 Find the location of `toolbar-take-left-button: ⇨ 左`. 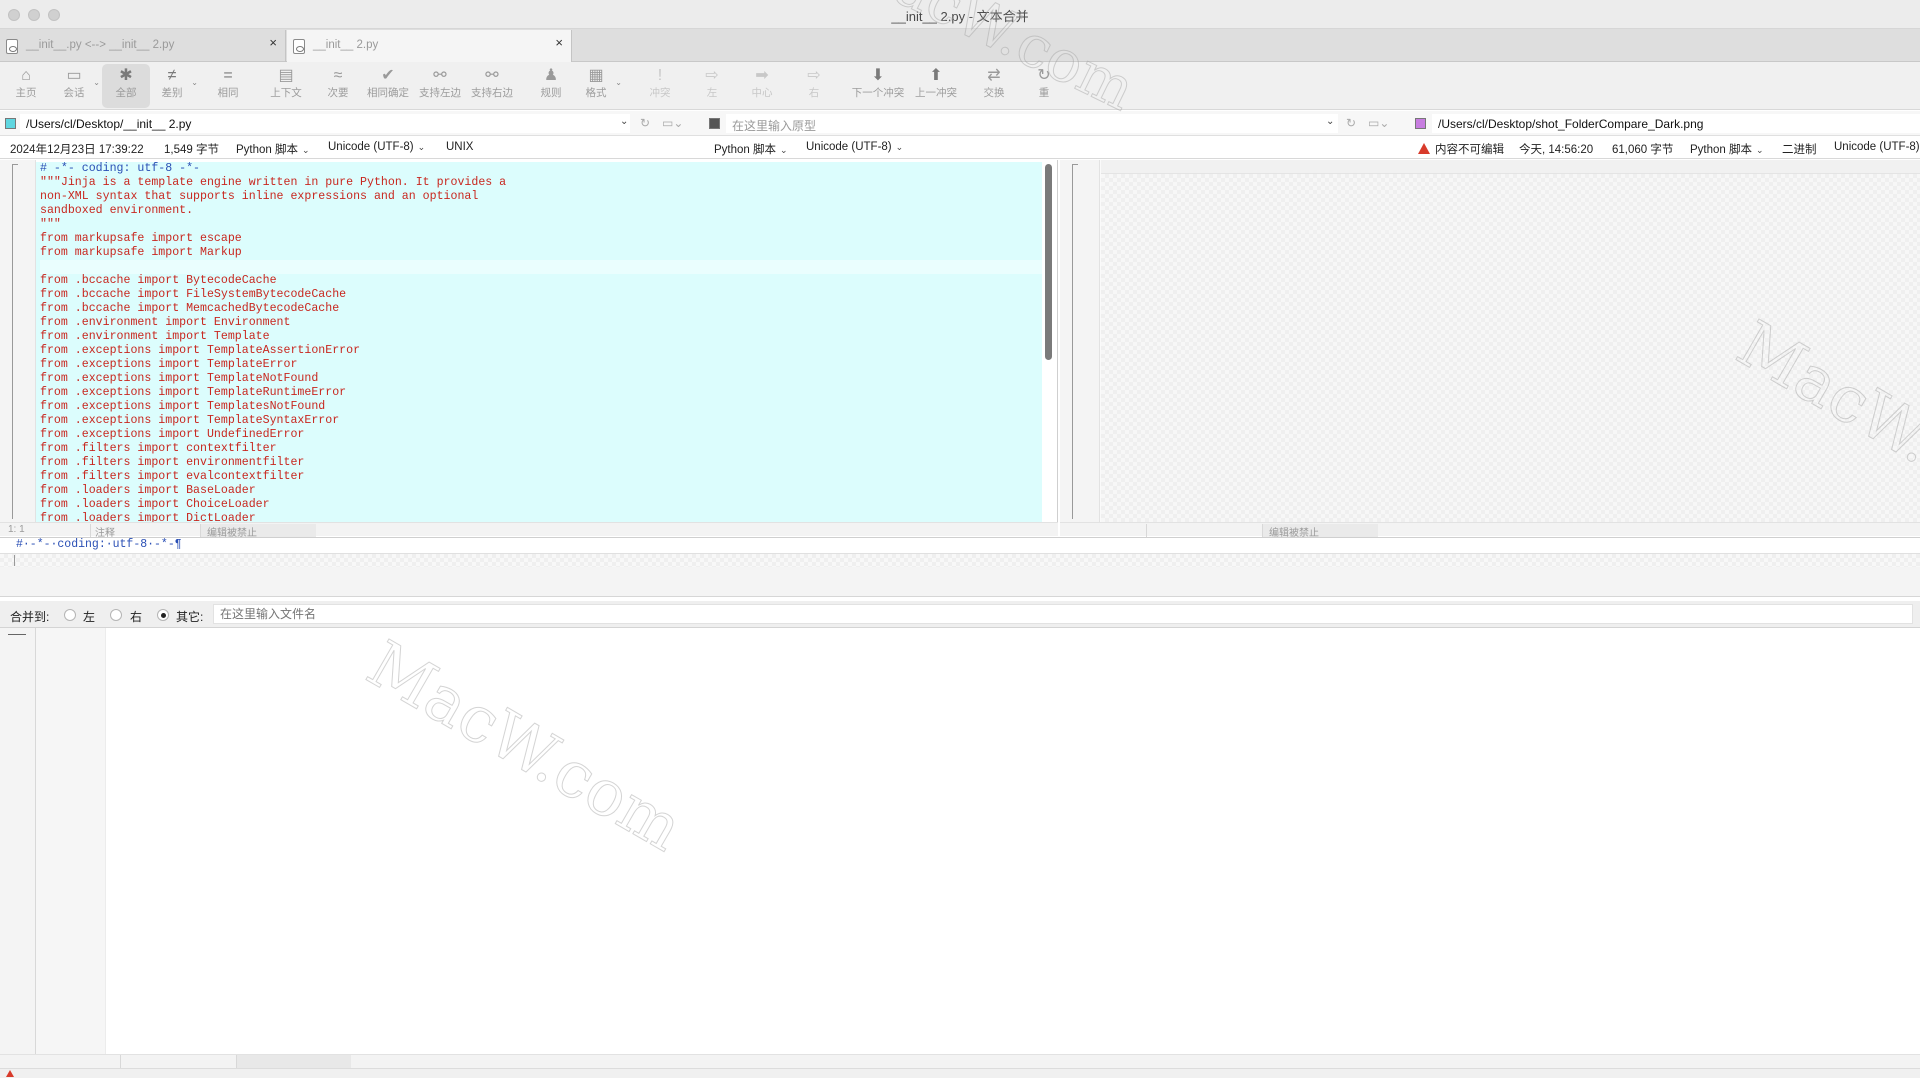

toolbar-take-left-button: ⇨ 左 is located at coordinates (712, 86).